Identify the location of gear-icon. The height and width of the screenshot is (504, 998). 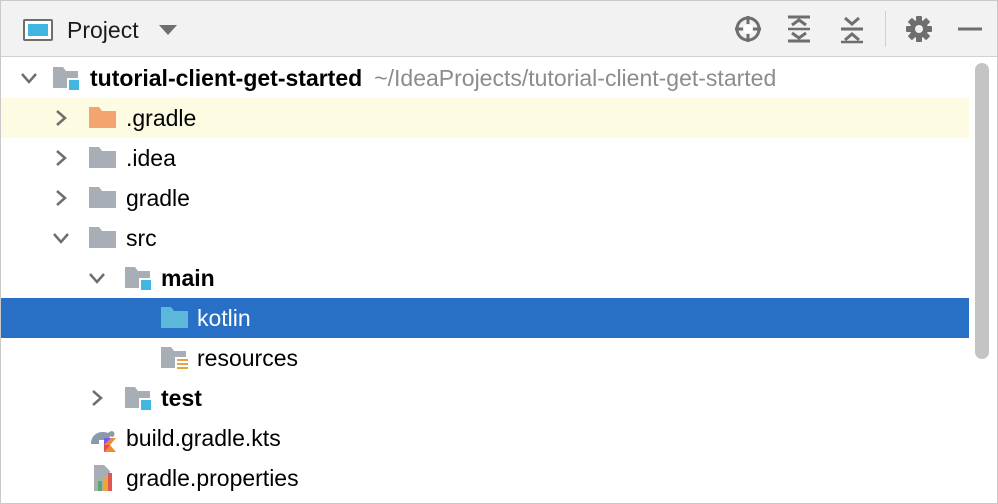
(919, 29).